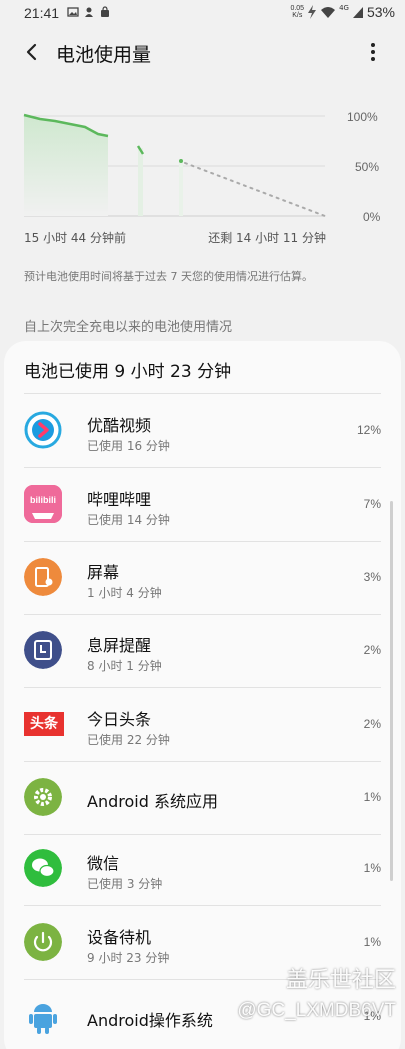 The width and height of the screenshot is (405, 1049). Describe the element at coordinates (362, 117) in the screenshot. I see `y-label-100: 100%` at that location.